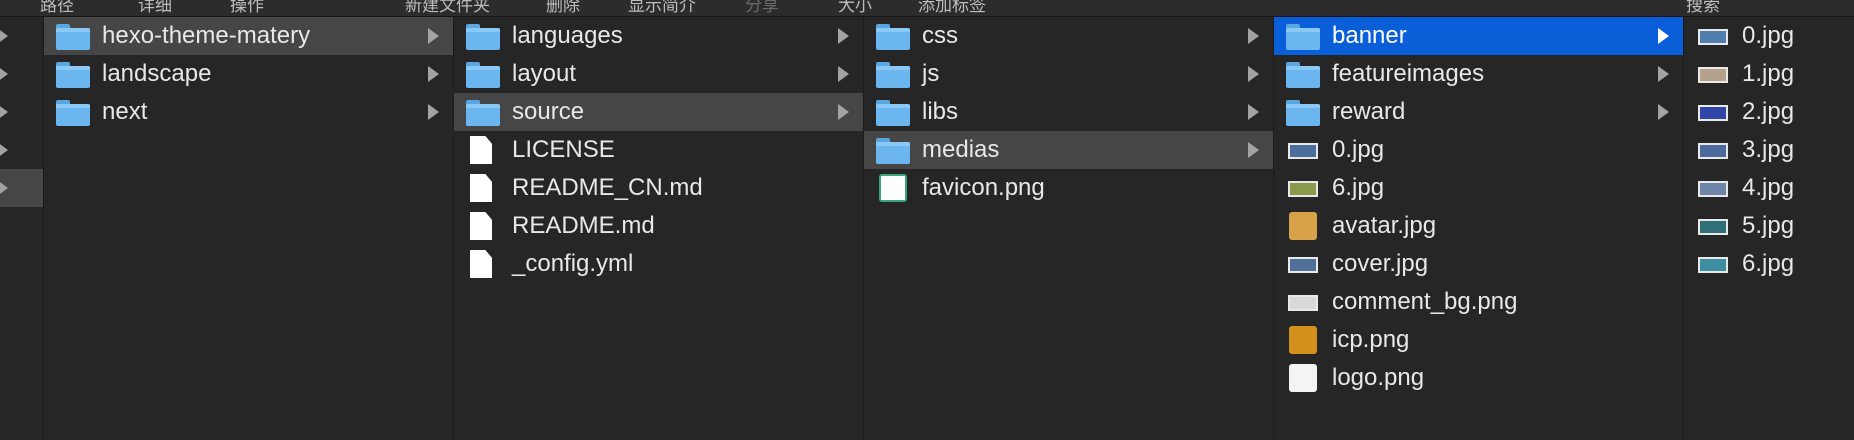  I want to click on toolbar-path-label: 路径, so click(57, 8).